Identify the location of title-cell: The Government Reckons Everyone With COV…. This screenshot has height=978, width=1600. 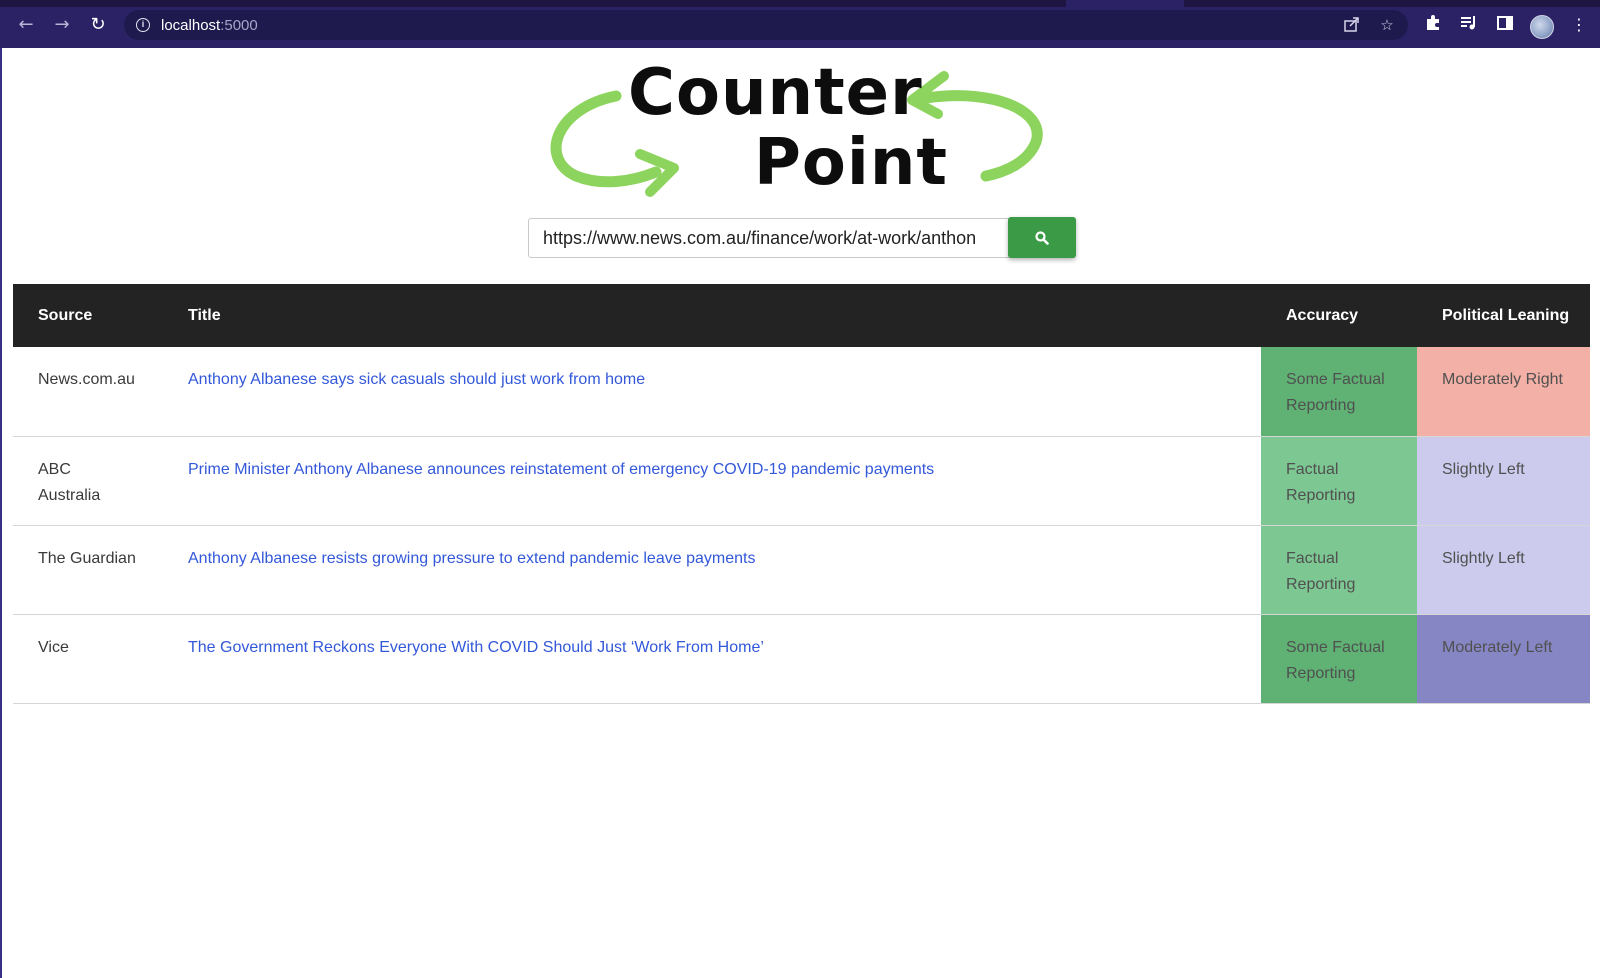
(712, 658).